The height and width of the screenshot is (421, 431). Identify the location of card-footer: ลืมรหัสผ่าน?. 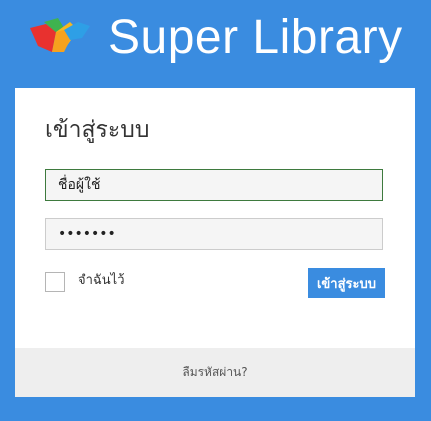
(215, 372).